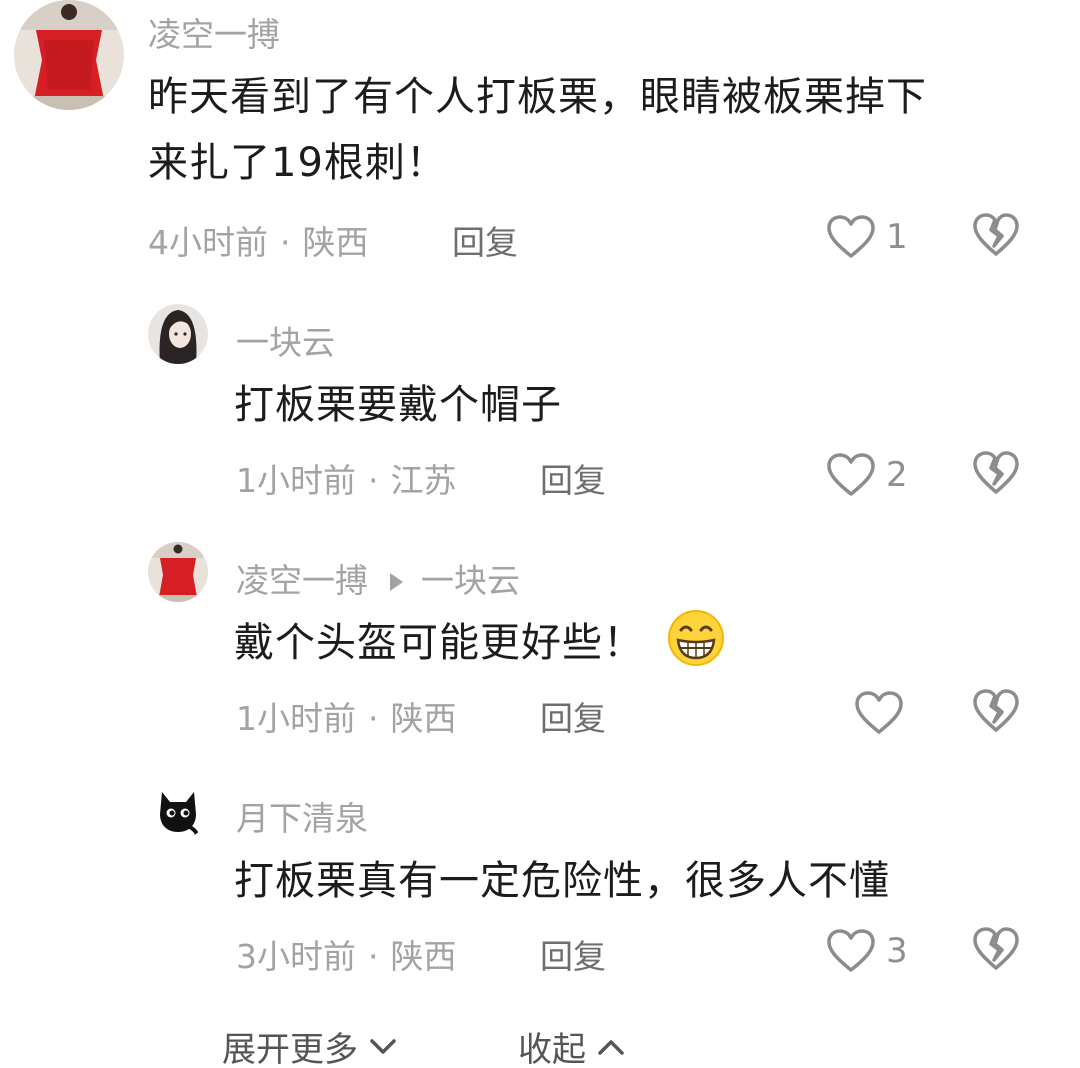 This screenshot has width=1080, height=1068. I want to click on expand-more-button: 展开更多, so click(310, 1045).